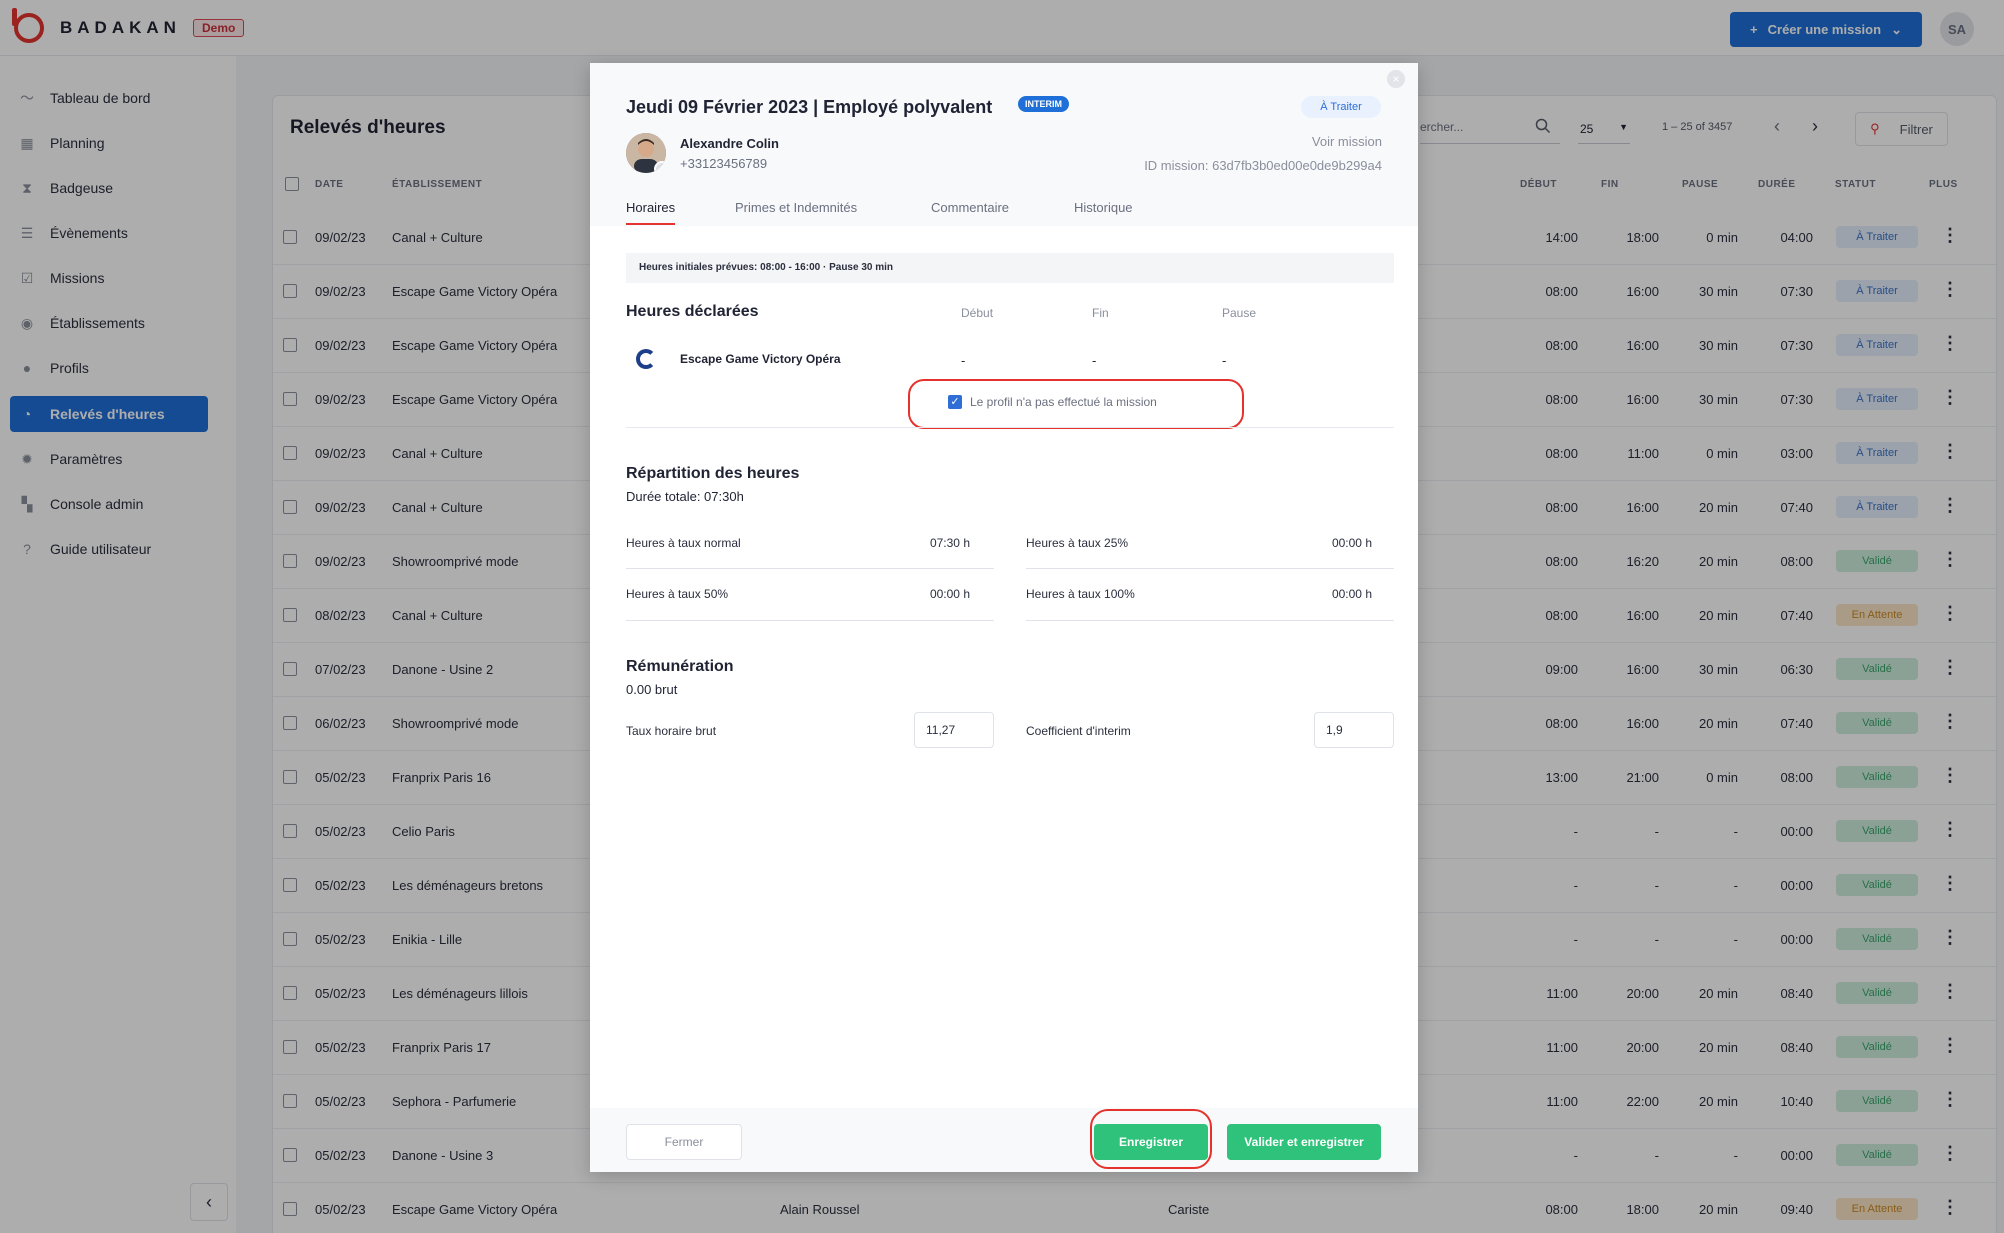 The image size is (2004, 1233). I want to click on rate-50-value: 00:00 h, so click(949, 594).